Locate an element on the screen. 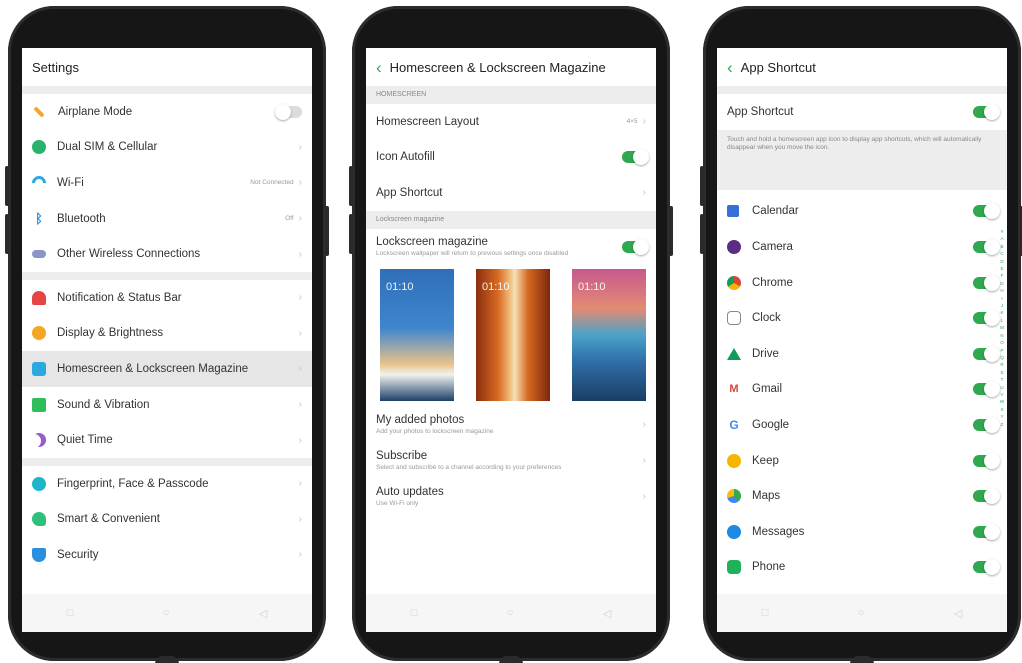 This screenshot has height=663, width=1022. alphabet-index-letter: X is located at coordinates (1001, 409).